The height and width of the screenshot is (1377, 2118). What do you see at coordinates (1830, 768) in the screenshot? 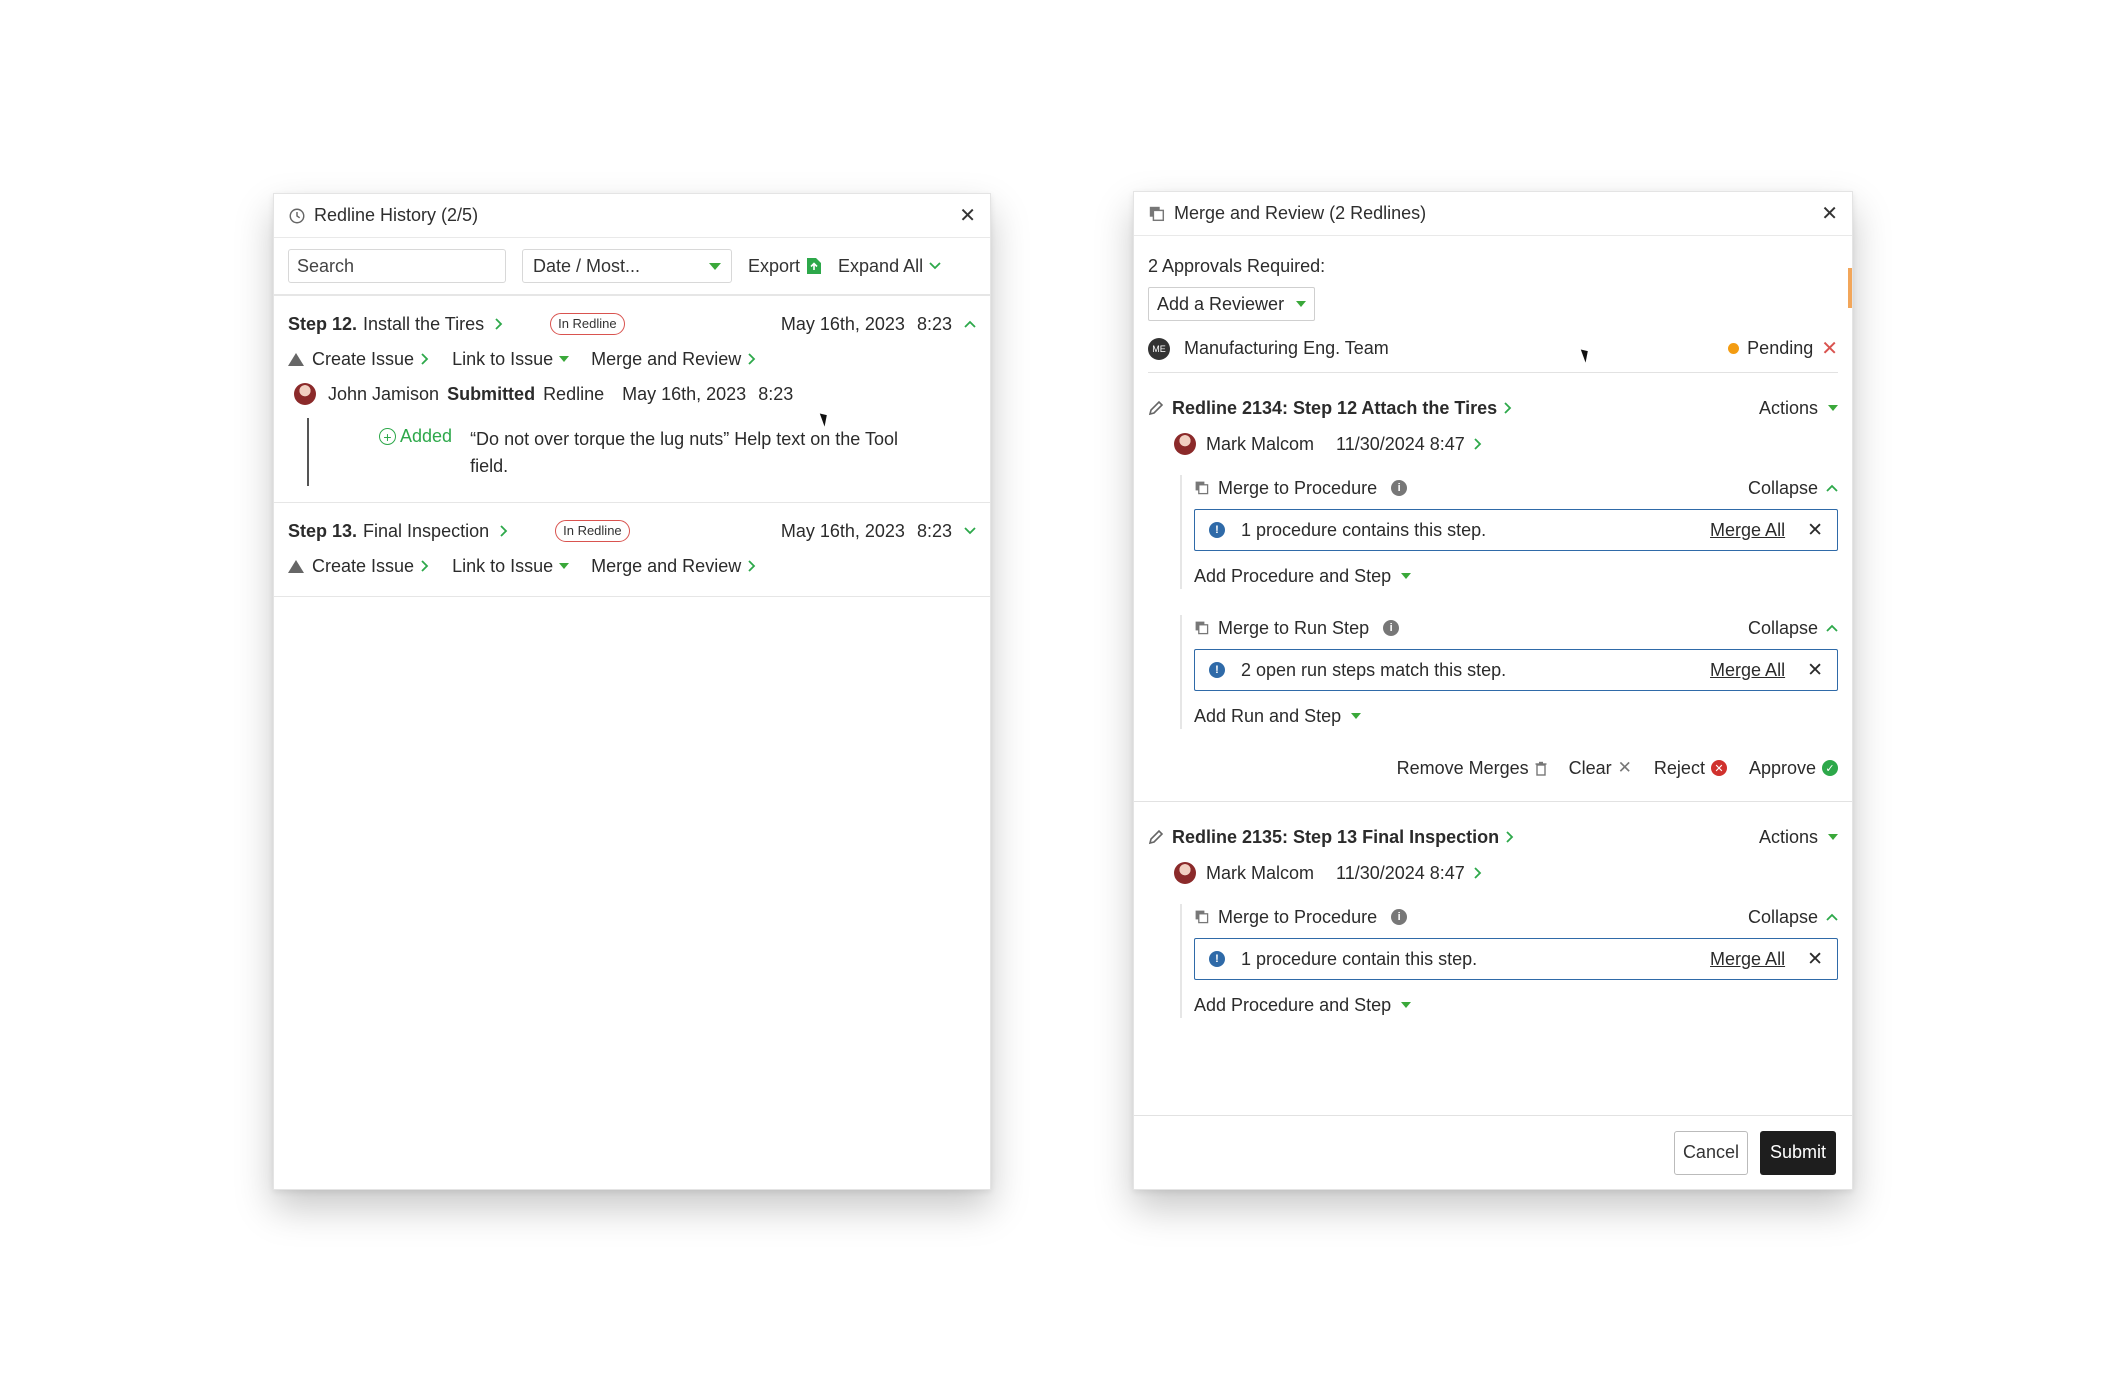
I see `approve-check-icon: ✓` at bounding box center [1830, 768].